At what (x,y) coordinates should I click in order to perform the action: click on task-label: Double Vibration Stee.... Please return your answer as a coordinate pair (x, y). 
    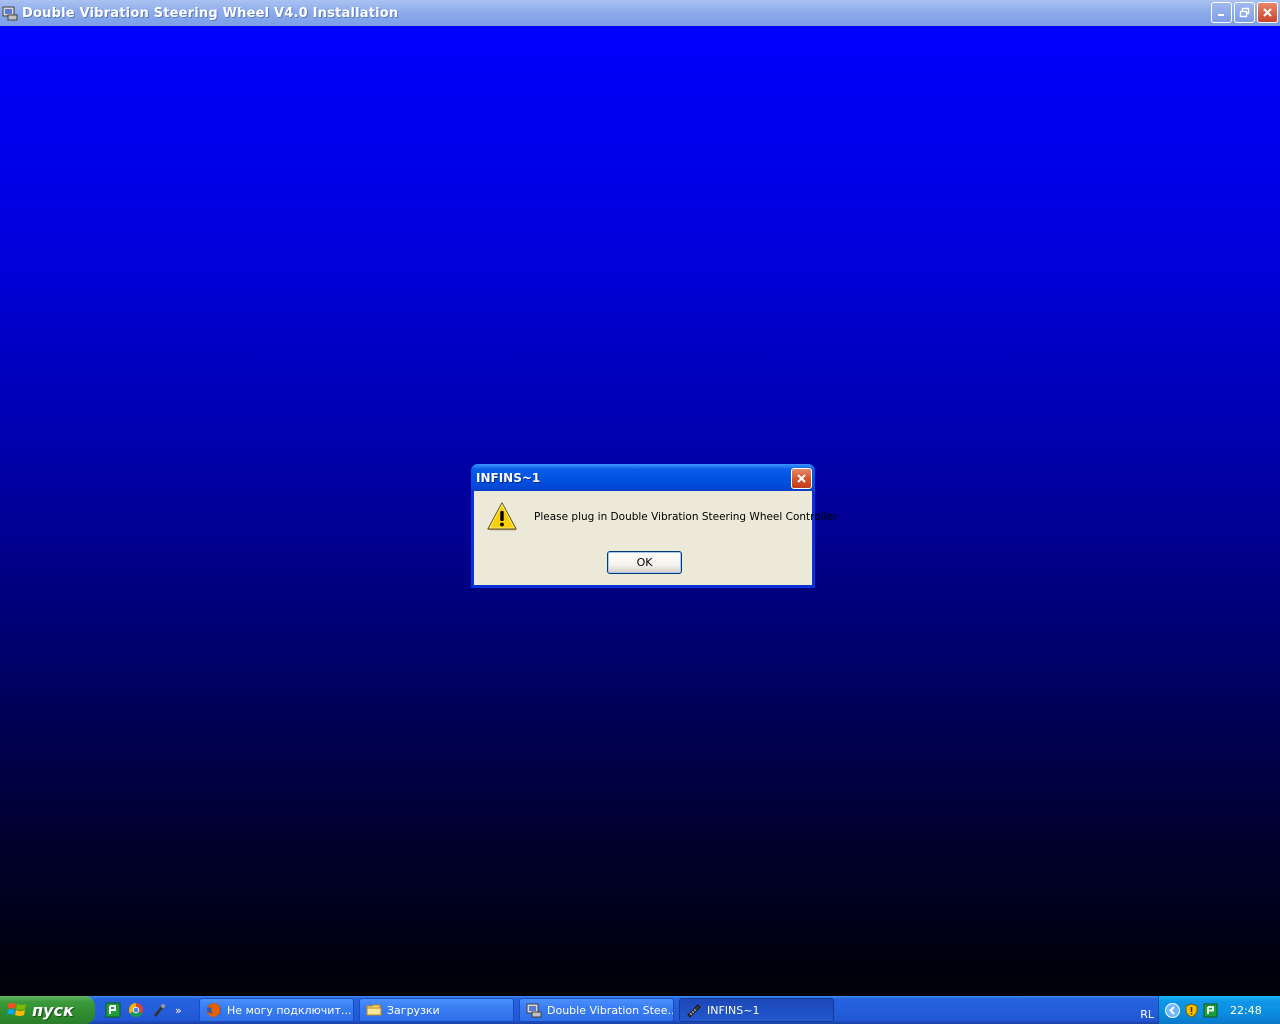
    Looking at the image, I should click on (610, 1010).